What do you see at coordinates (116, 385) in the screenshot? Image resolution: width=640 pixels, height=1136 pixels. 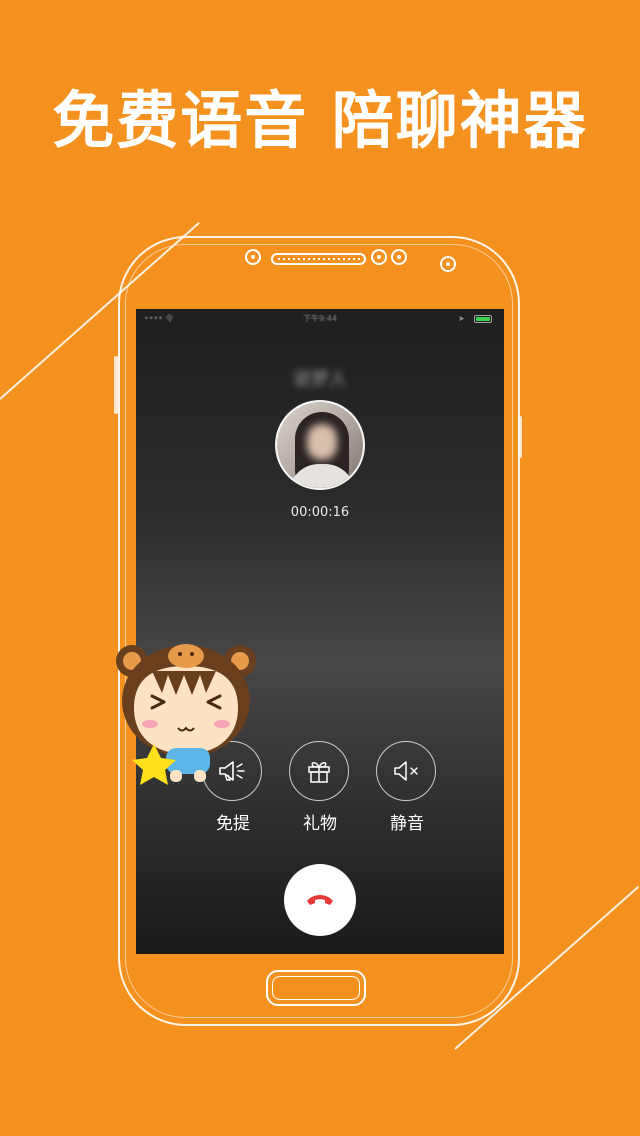 I see `phone-side-key-left` at bounding box center [116, 385].